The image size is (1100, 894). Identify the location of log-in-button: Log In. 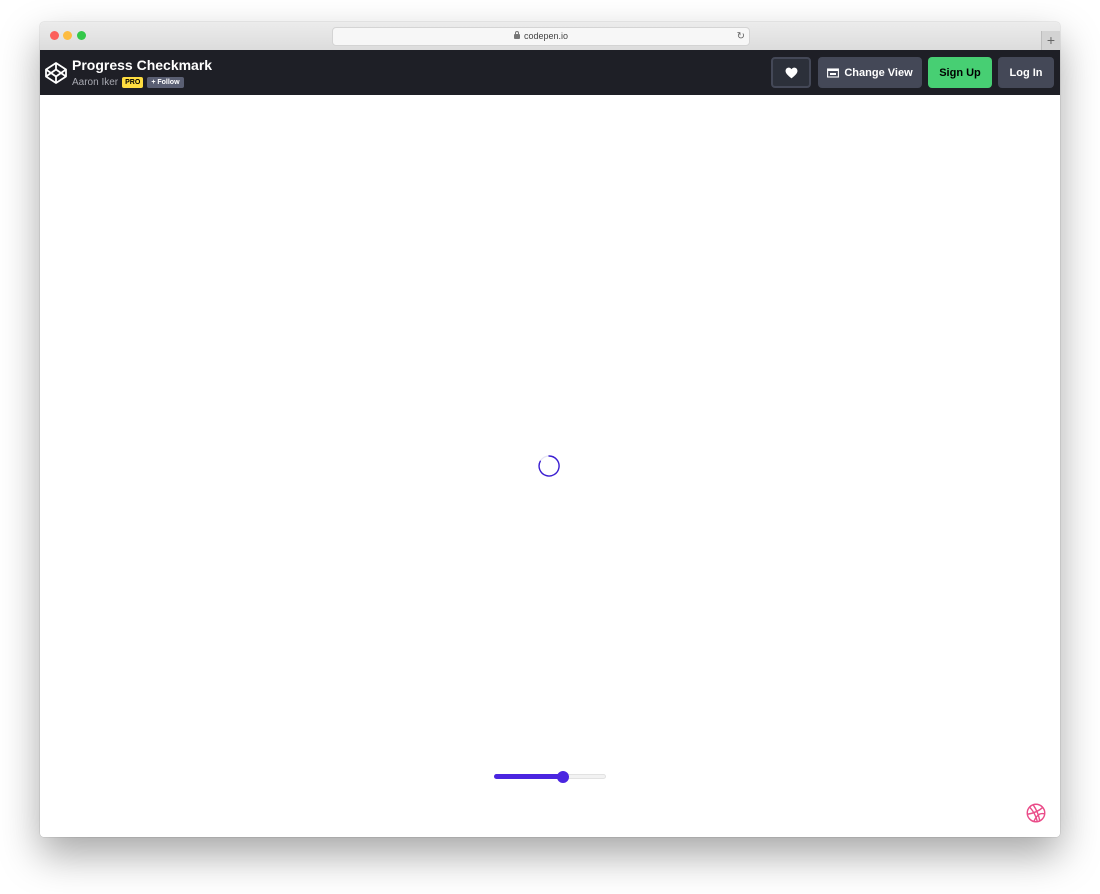
(1026, 72).